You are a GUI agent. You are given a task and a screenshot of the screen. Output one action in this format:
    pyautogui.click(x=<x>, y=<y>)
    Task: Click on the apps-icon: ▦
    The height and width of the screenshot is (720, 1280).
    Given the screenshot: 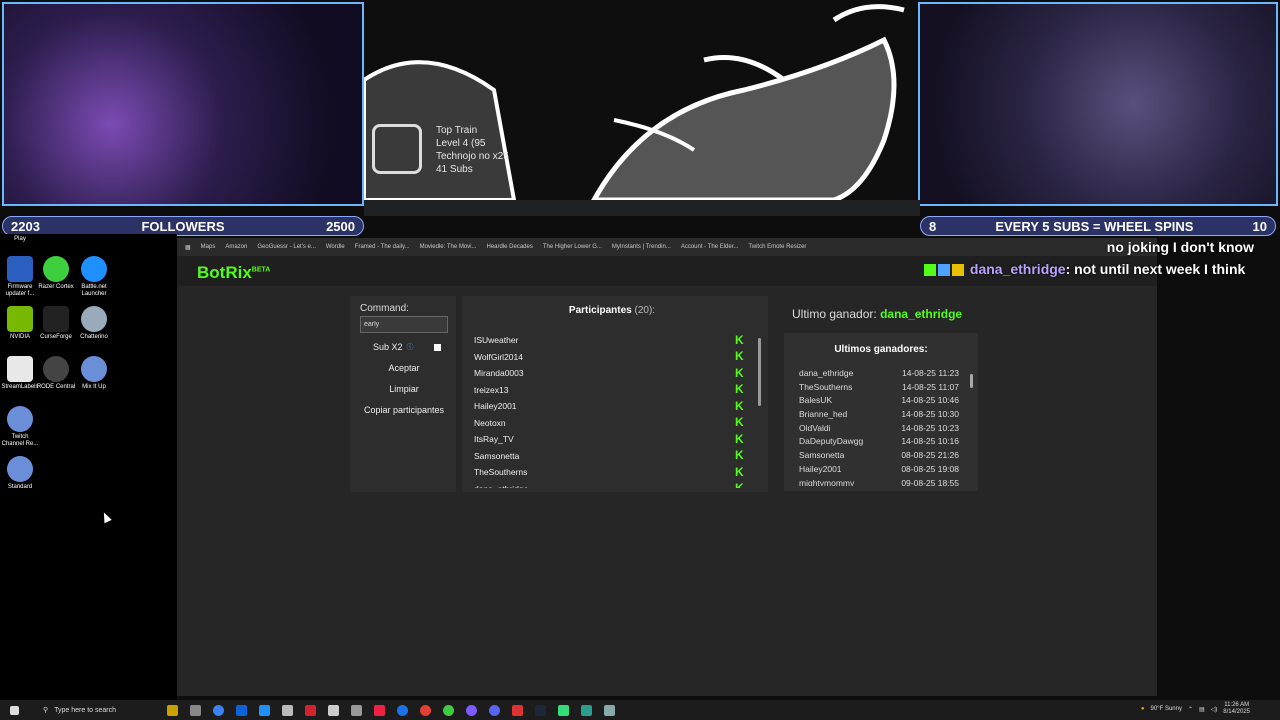 What is the action you would take?
    pyautogui.click(x=188, y=247)
    